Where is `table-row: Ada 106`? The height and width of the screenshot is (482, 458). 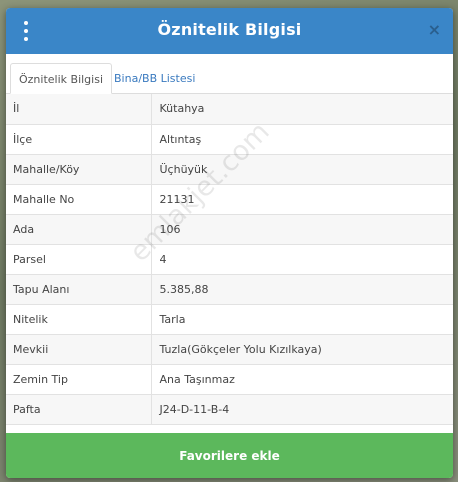 table-row: Ada 106 is located at coordinates (229, 229).